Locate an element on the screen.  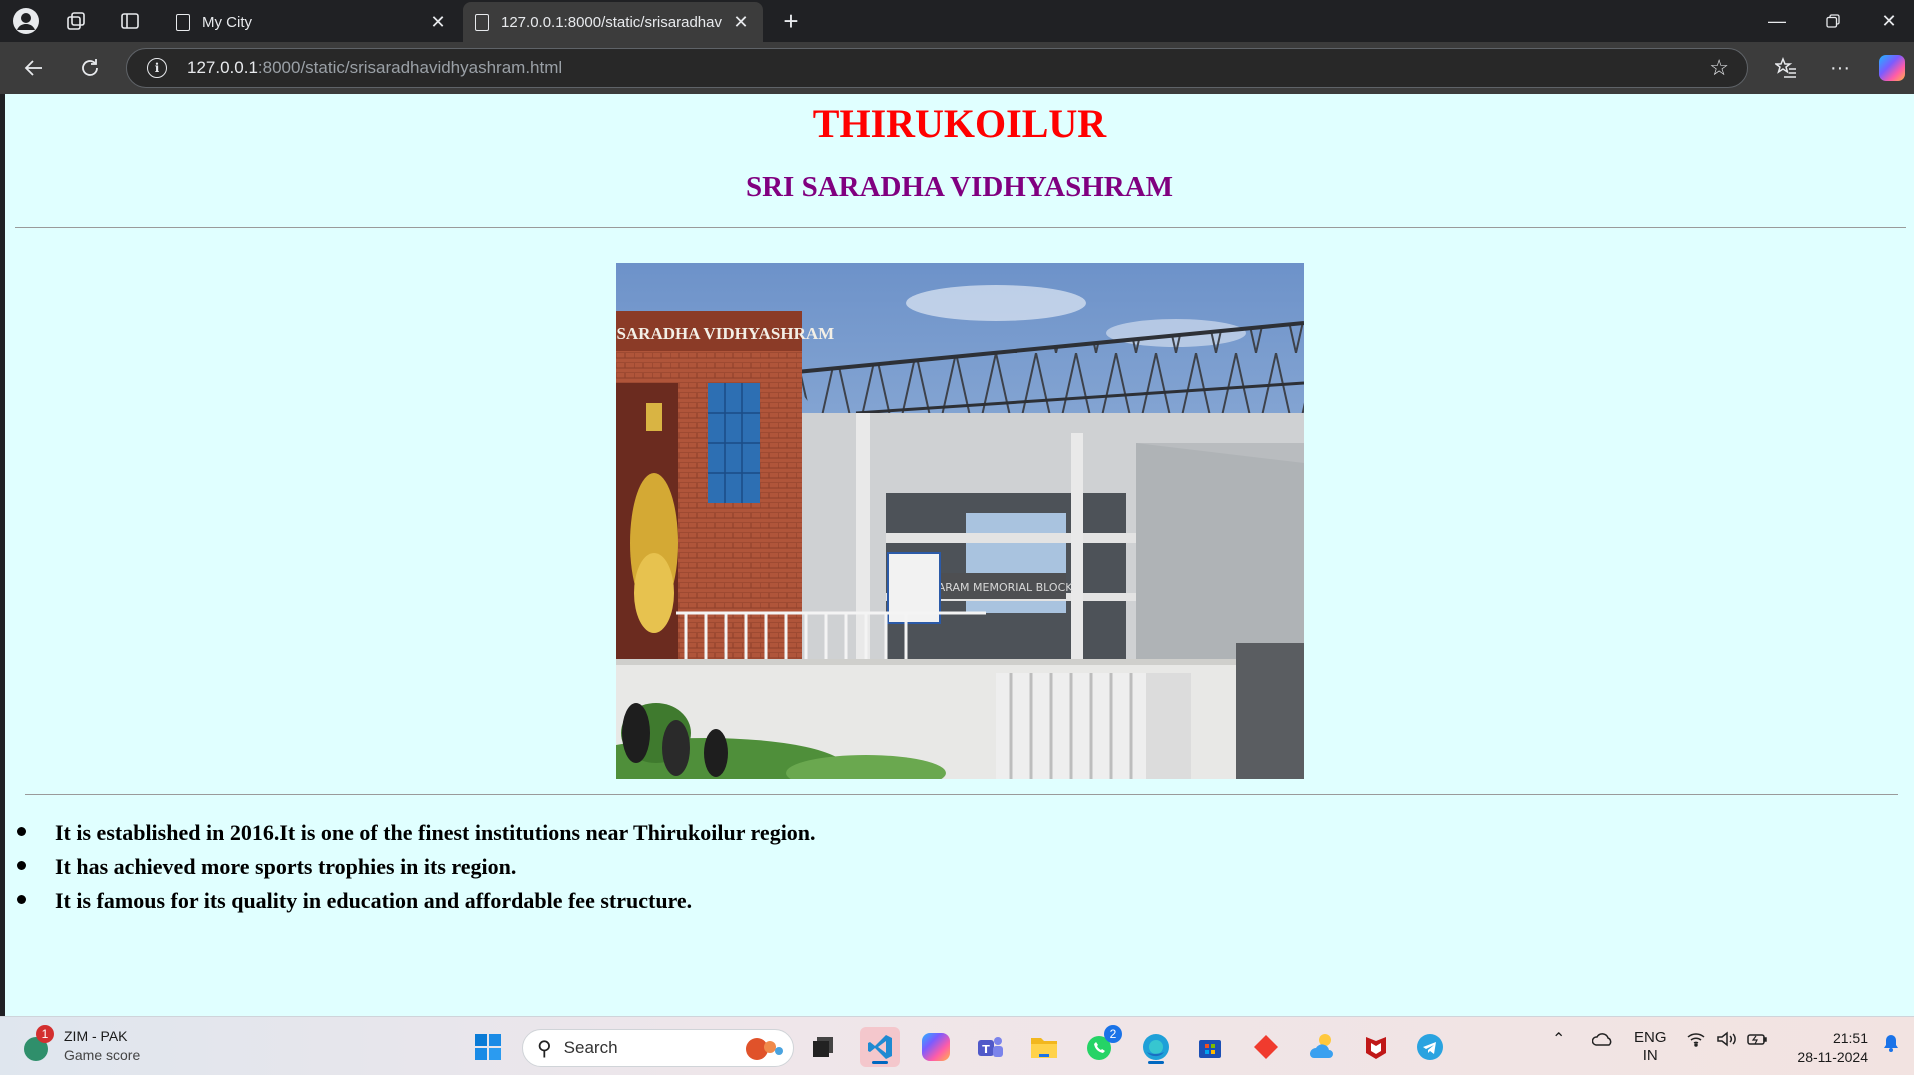
search-icon: ⚲ is located at coordinates (544, 1048).